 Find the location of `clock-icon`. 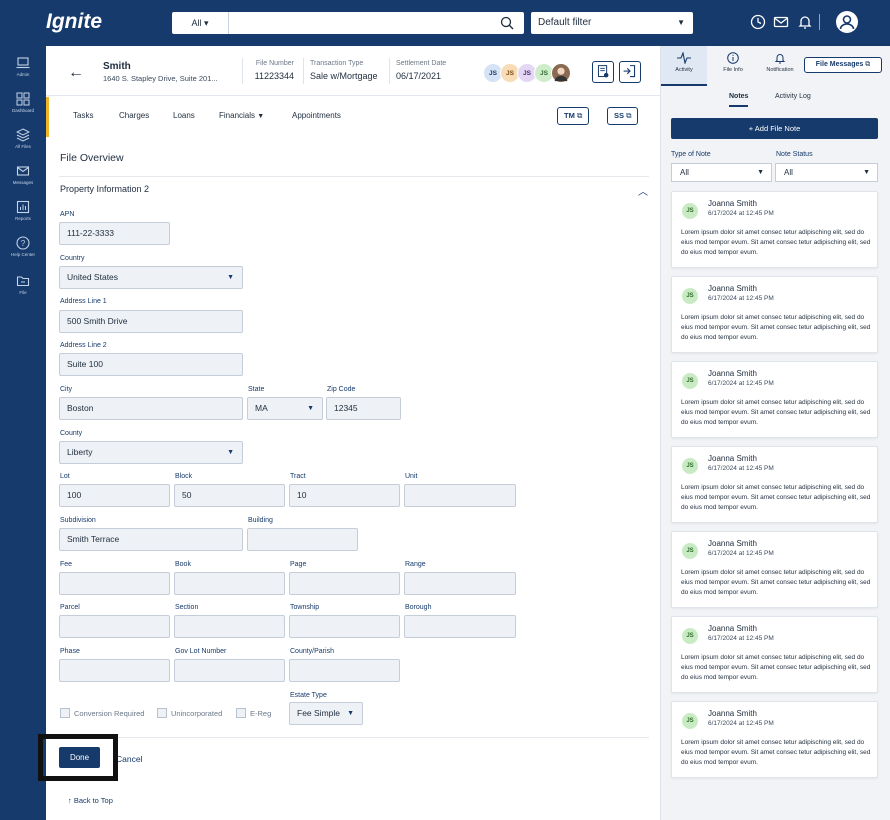

clock-icon is located at coordinates (758, 22).